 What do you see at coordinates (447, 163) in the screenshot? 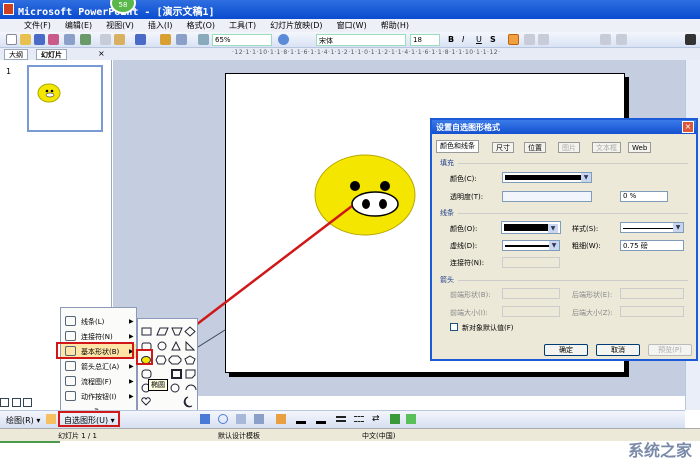
I see `fill-group-label: 填充` at bounding box center [447, 163].